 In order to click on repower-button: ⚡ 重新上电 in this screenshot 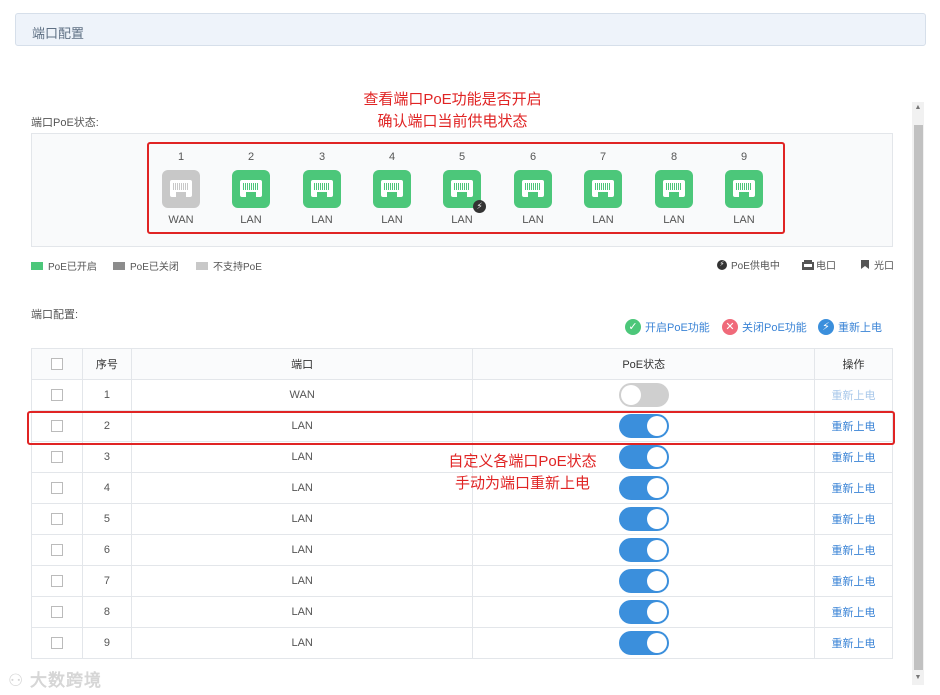, I will do `click(850, 327)`.